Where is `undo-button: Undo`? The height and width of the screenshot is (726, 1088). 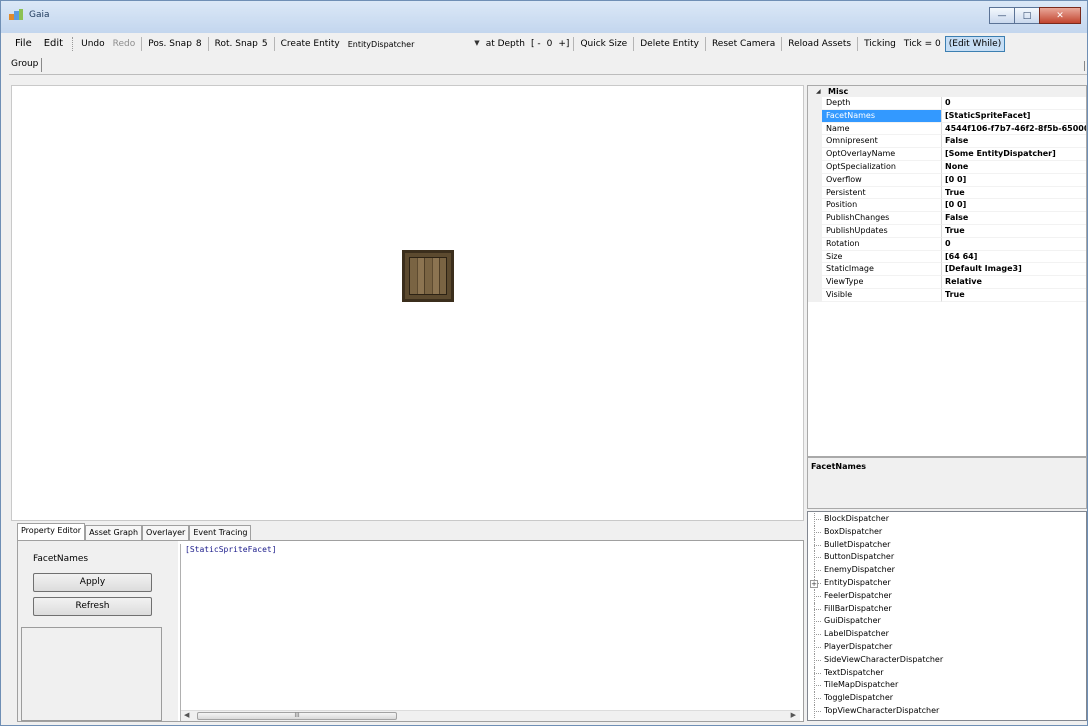
undo-button: Undo is located at coordinates (93, 44).